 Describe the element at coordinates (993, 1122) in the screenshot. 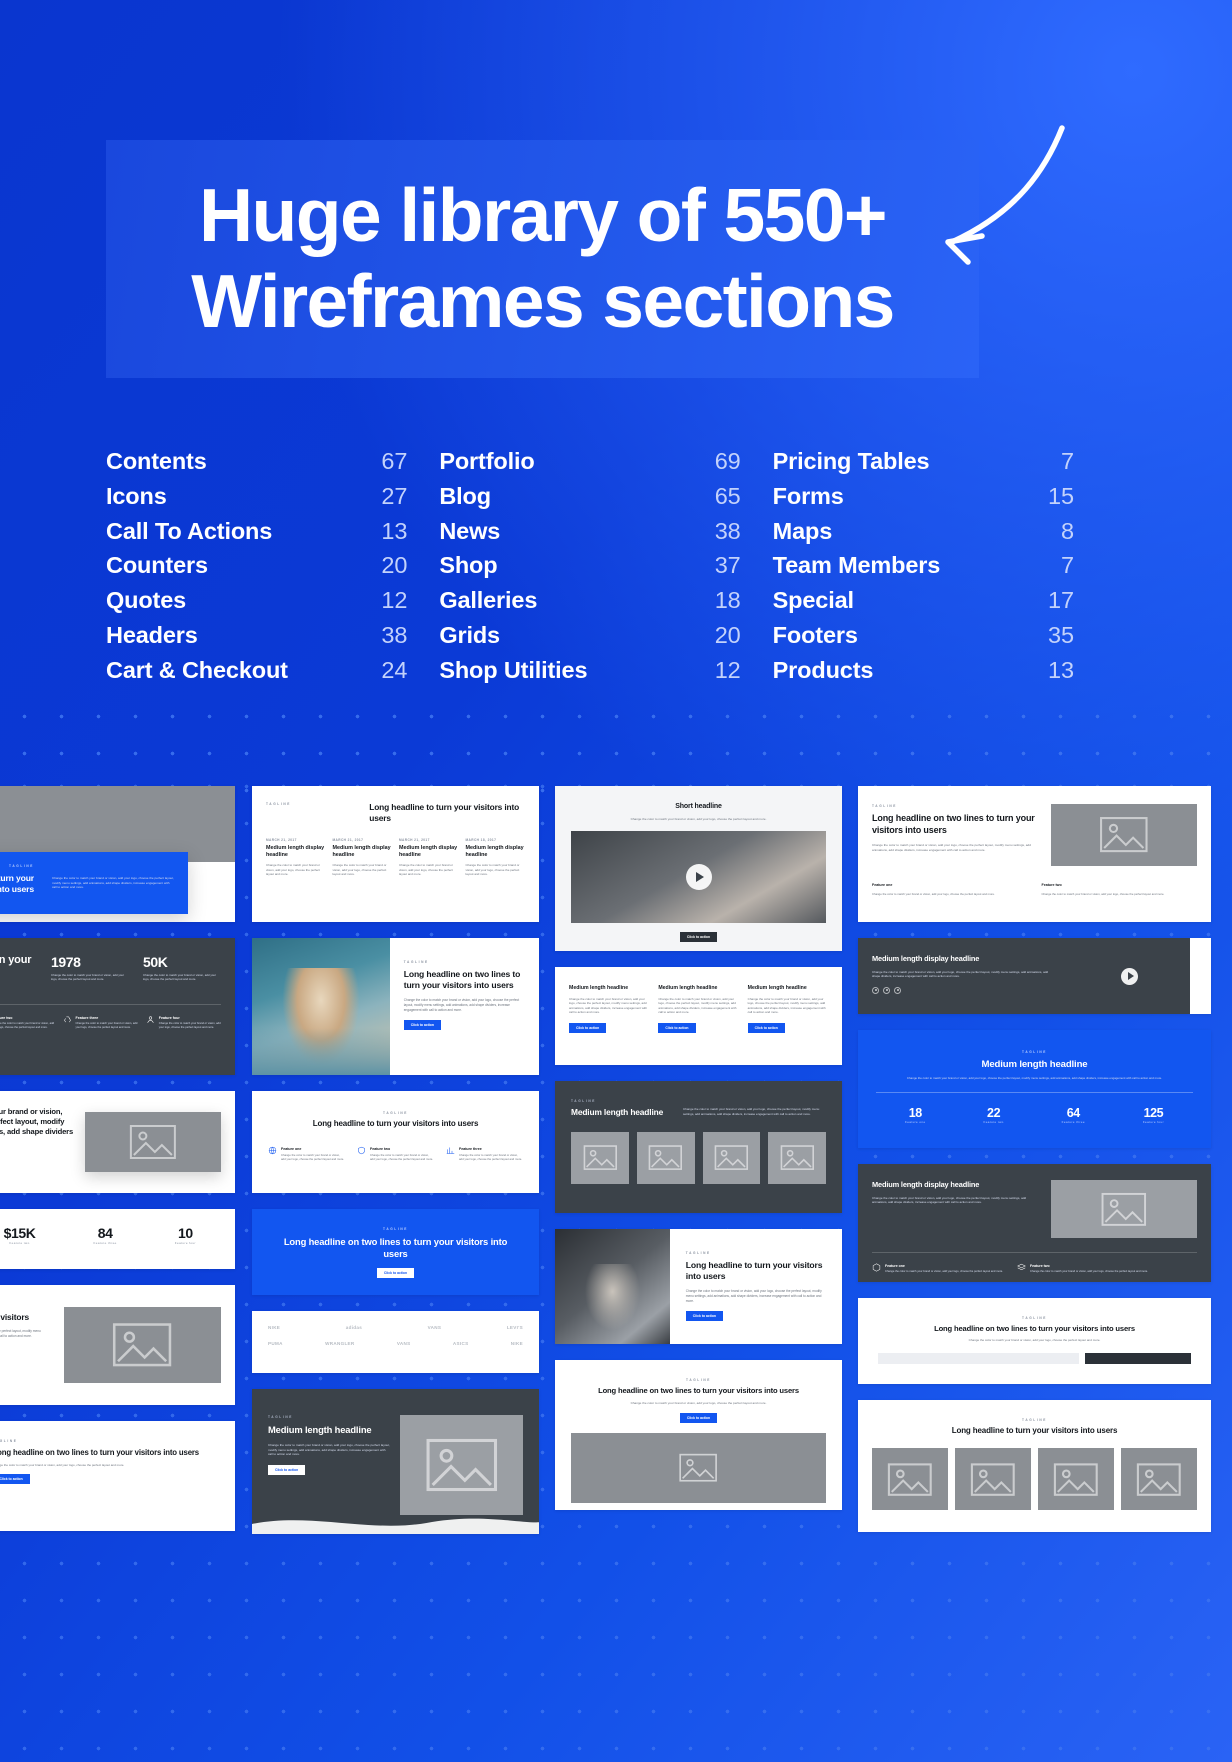

I see `counter-label: Feature two` at that location.